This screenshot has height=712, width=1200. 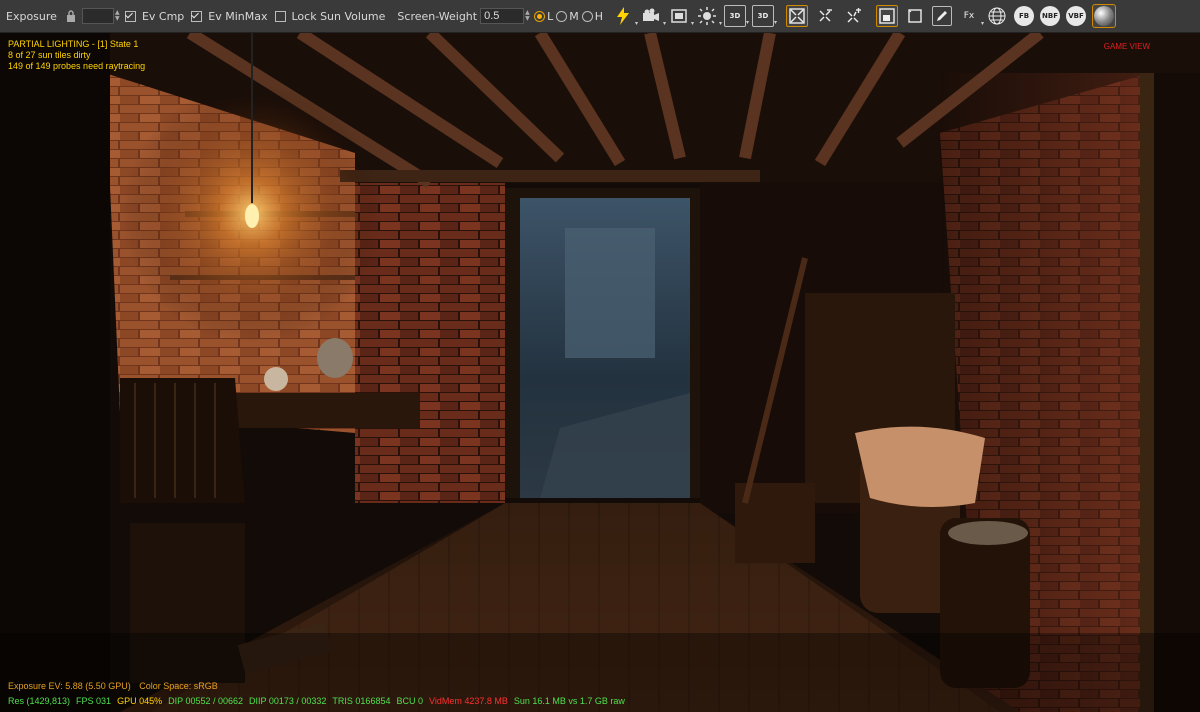 I want to click on wireframe-sphere-icon, so click(x=997, y=16).